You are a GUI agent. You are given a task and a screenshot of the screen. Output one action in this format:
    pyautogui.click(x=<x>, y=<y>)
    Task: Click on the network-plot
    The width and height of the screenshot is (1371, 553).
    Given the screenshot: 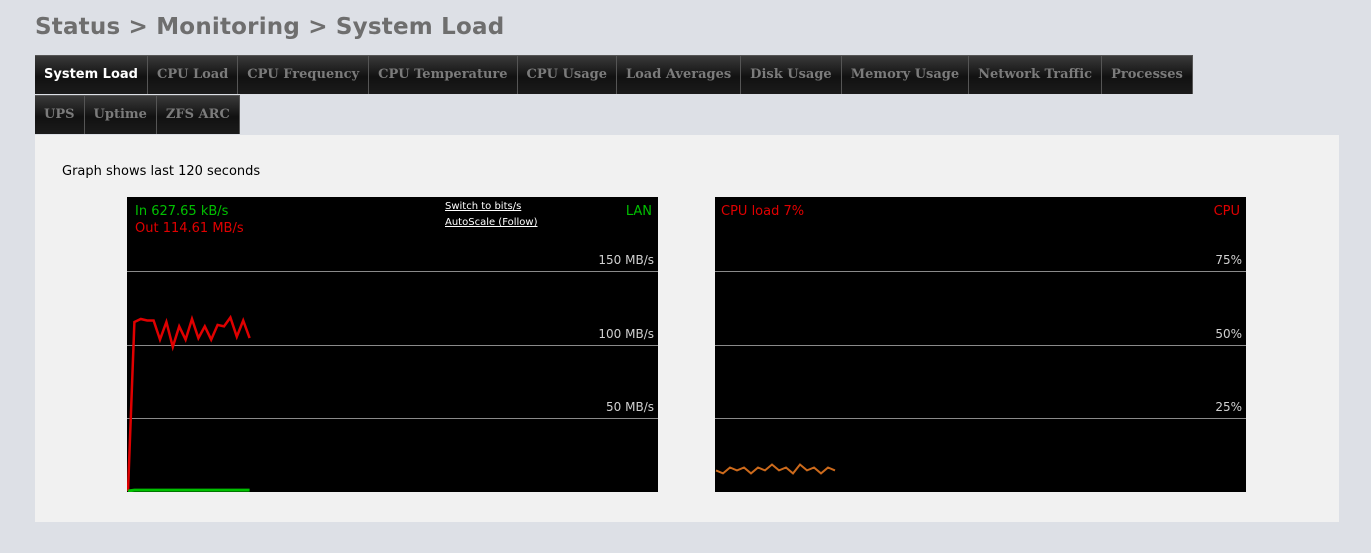 What is the action you would take?
    pyautogui.click(x=189, y=403)
    